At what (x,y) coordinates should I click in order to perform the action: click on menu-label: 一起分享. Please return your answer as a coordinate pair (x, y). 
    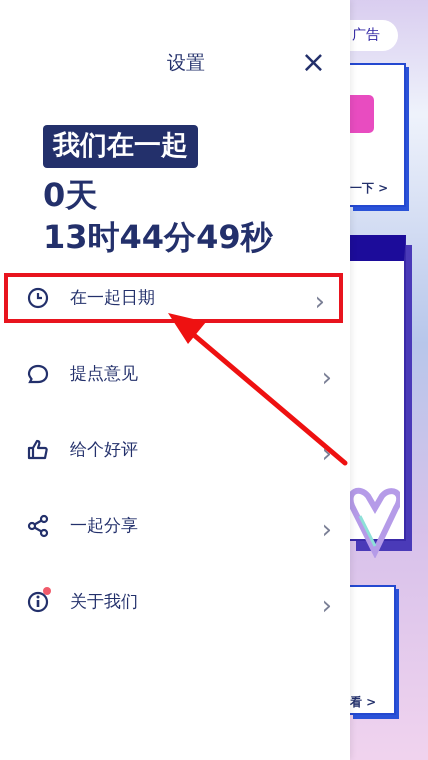
    Looking at the image, I should click on (104, 526).